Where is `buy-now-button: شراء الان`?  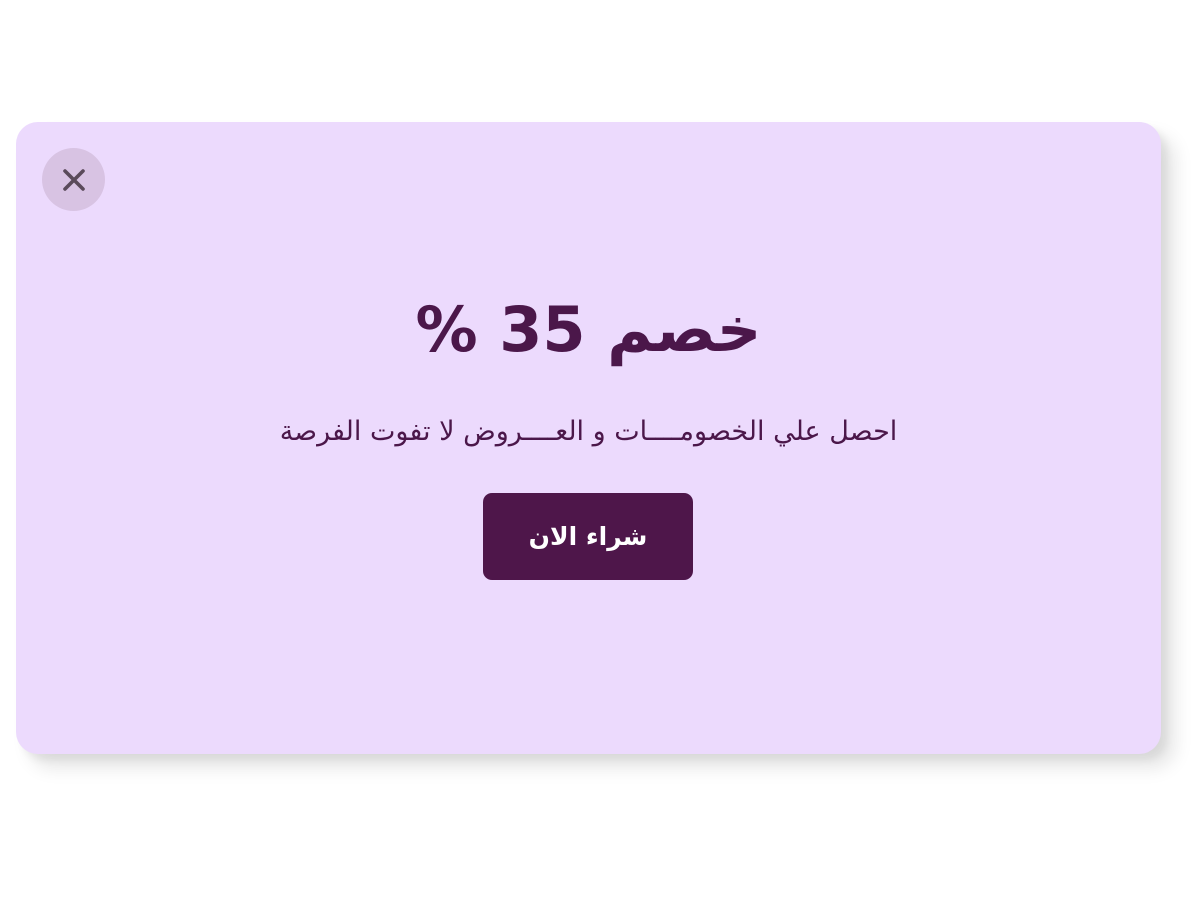 buy-now-button: شراء الان is located at coordinates (588, 536).